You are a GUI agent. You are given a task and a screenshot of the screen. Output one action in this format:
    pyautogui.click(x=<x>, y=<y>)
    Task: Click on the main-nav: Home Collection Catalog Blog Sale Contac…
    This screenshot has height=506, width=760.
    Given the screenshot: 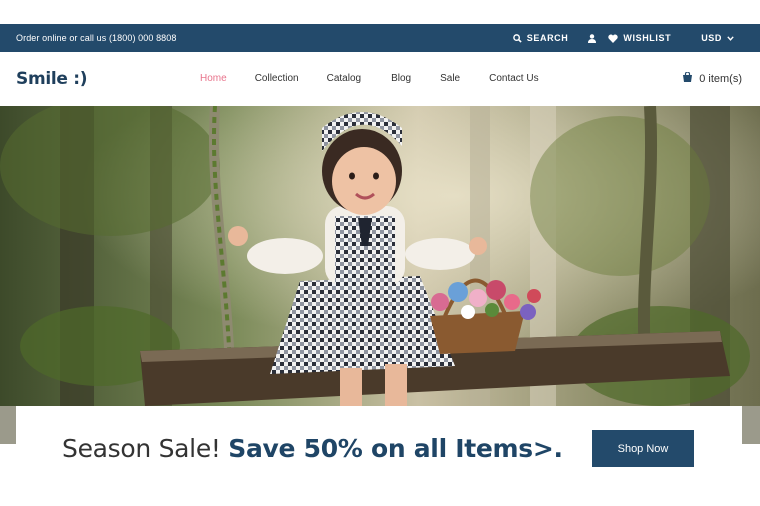 What is the action you would take?
    pyautogui.click(x=369, y=78)
    